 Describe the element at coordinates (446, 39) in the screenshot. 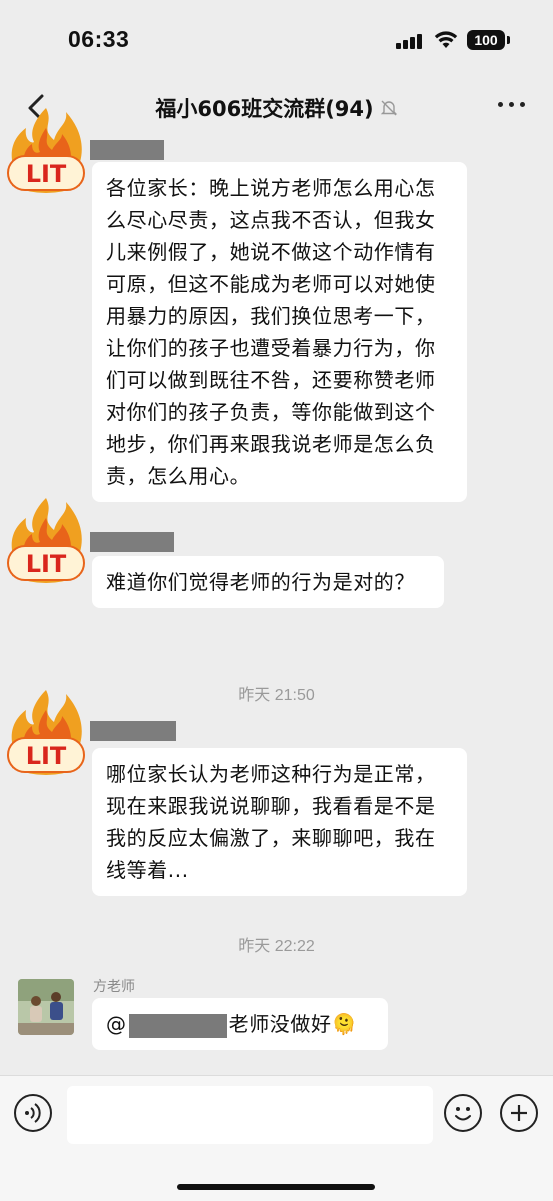

I see `wifi-icon` at that location.